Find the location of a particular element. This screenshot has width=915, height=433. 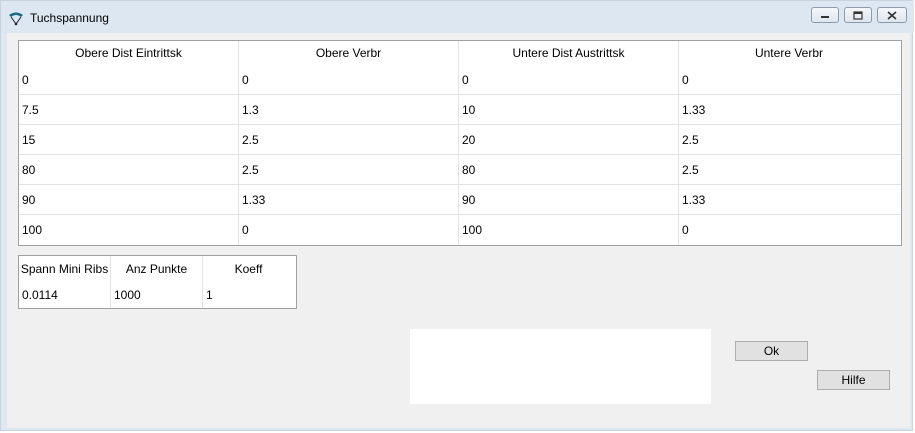

maximize-icon is located at coordinates (858, 15).